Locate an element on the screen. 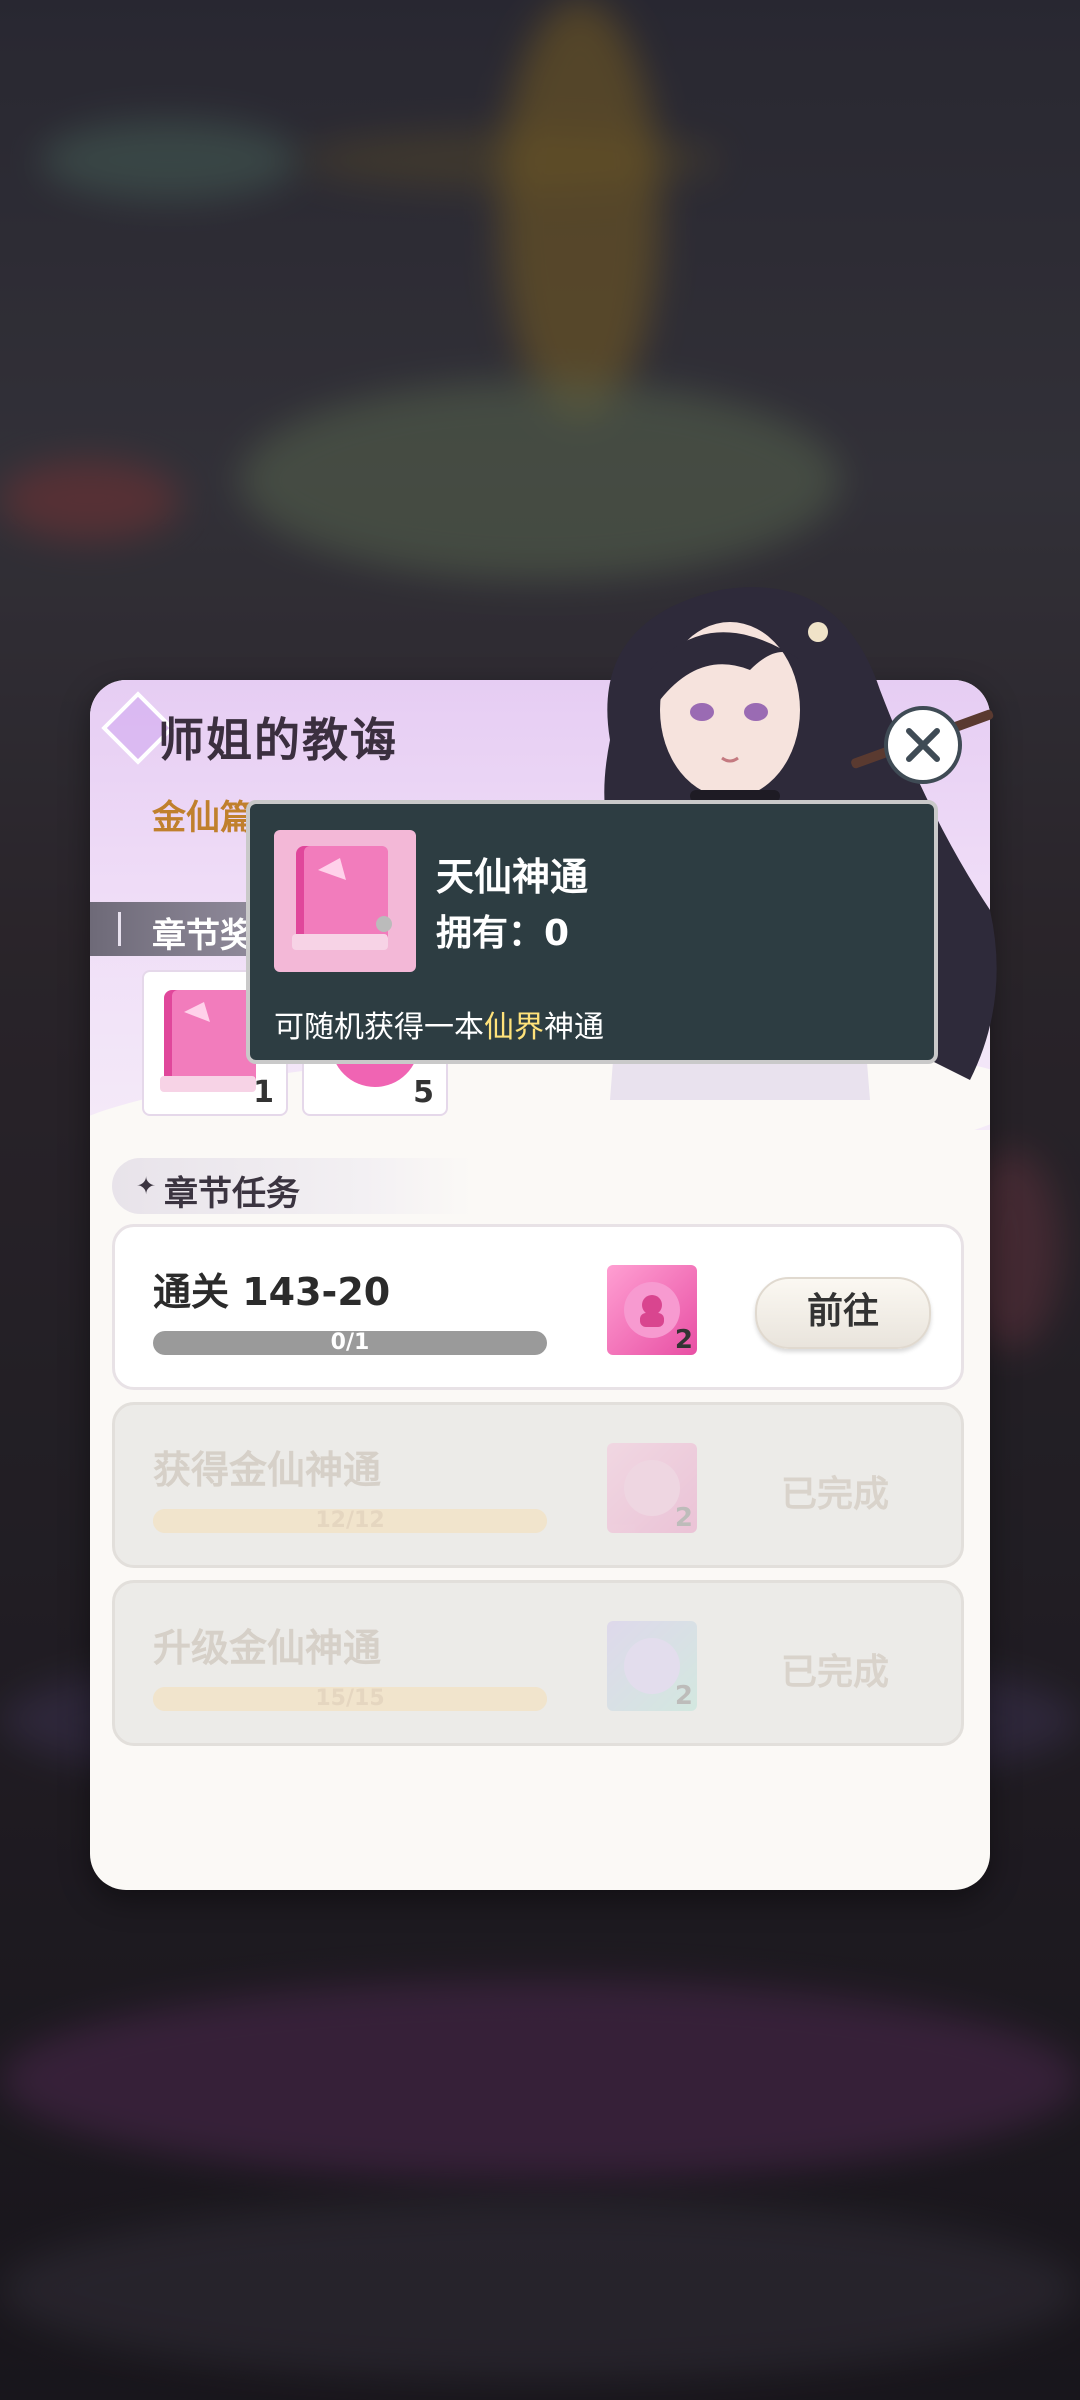 Image resolution: width=1080 pixels, height=2400 pixels. go-button: 前往 is located at coordinates (843, 1313).